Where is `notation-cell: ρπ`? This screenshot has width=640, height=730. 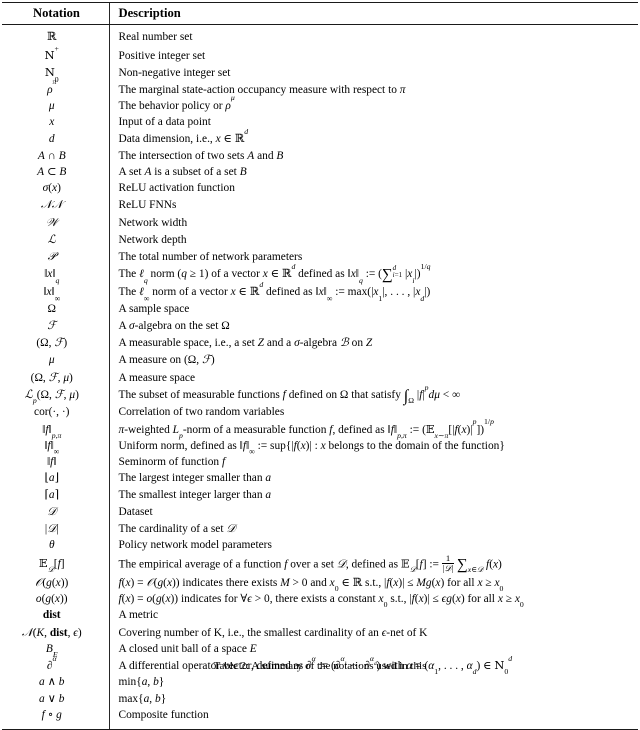
notation-cell: ρπ is located at coordinates (52, 86).